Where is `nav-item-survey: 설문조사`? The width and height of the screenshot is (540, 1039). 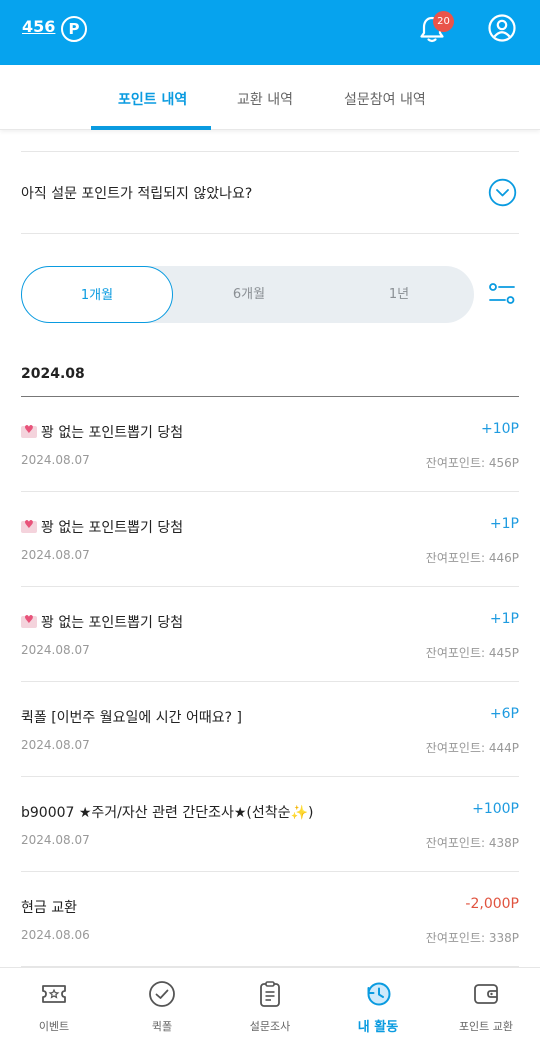
nav-item-survey: 설문조사 is located at coordinates (270, 1003).